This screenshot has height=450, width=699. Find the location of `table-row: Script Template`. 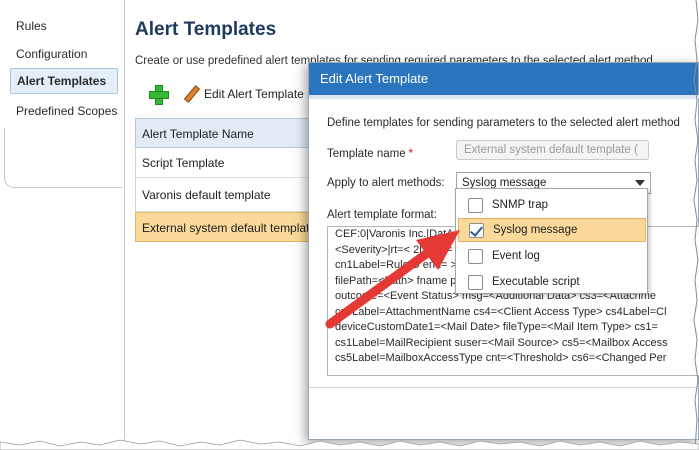

table-row: Script Template is located at coordinates (223, 163).